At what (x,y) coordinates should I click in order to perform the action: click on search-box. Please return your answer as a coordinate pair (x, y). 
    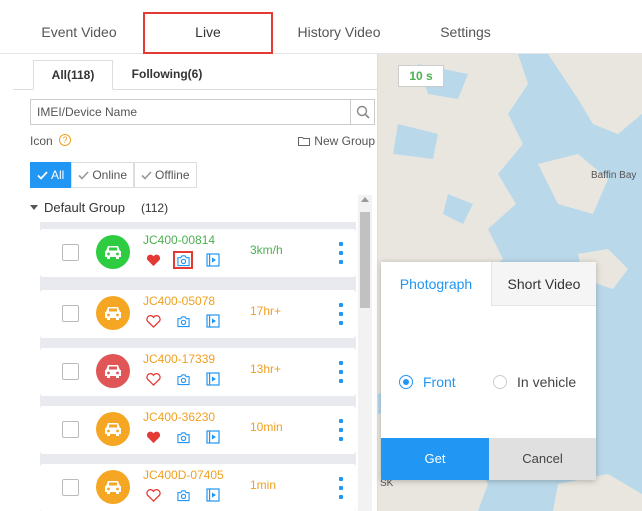
    Looking at the image, I should click on (202, 112).